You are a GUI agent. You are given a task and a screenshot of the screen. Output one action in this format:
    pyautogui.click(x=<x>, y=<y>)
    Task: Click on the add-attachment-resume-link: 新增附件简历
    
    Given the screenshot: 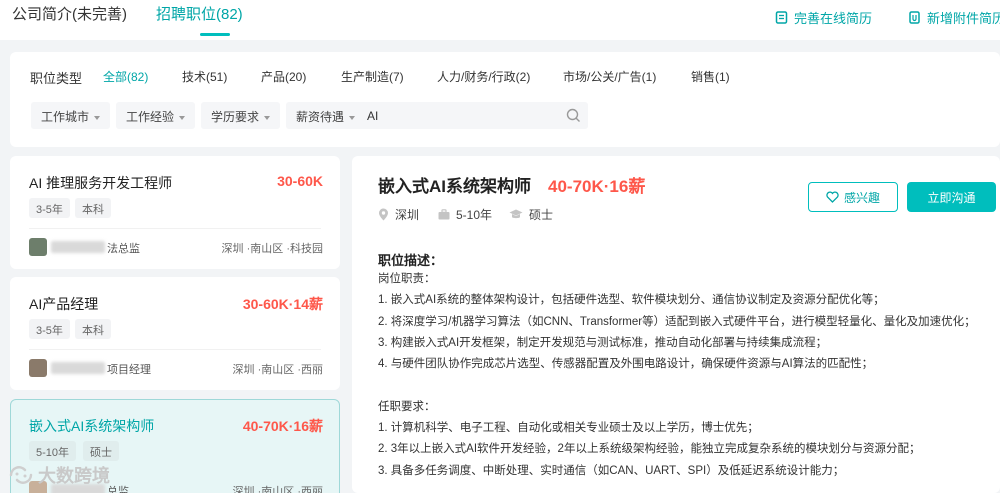 What is the action you would take?
    pyautogui.click(x=954, y=17)
    